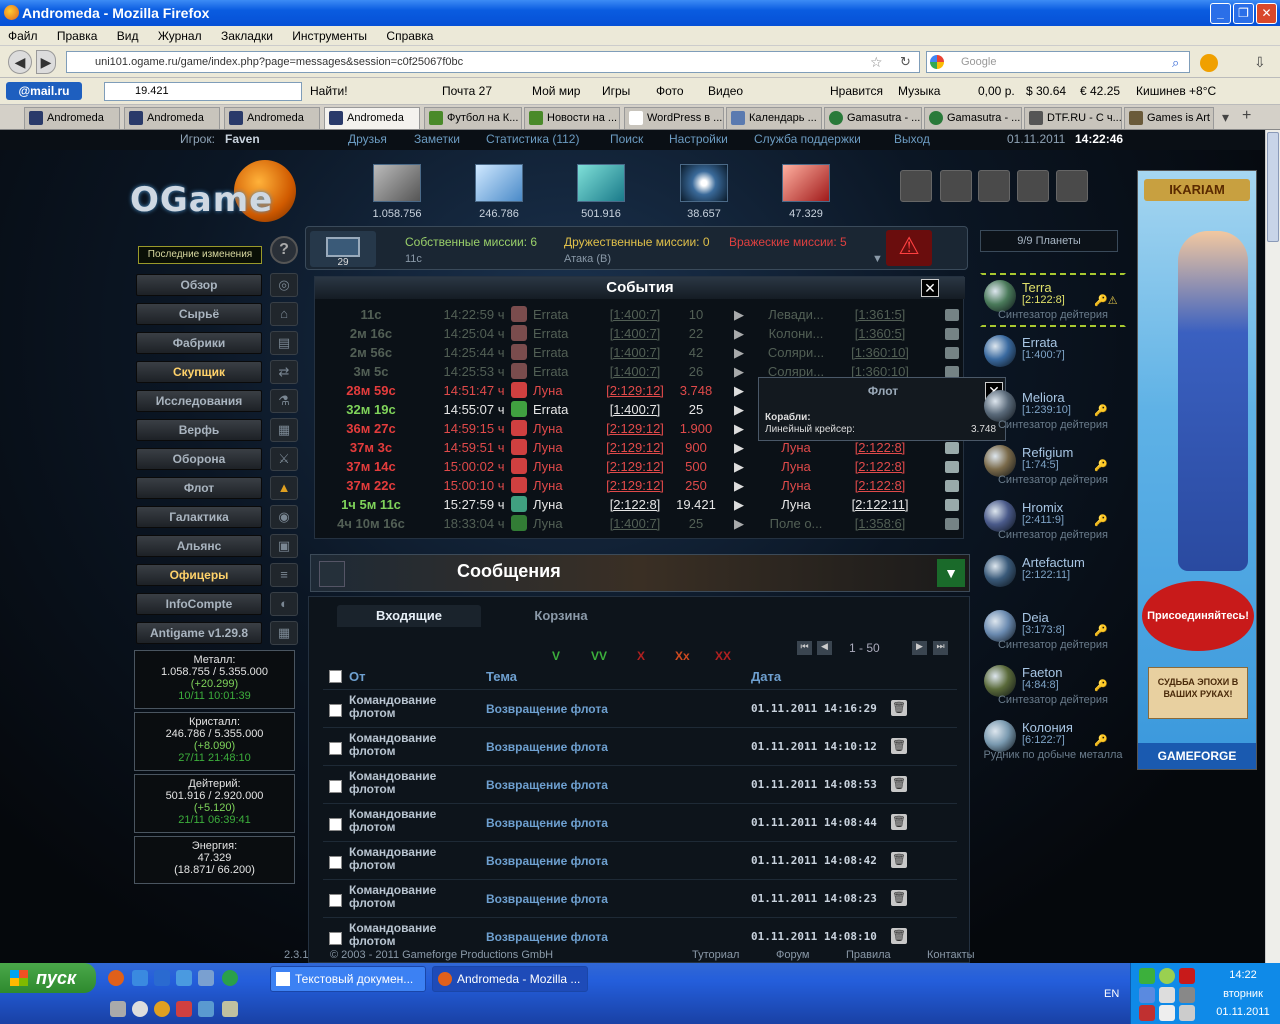 Image resolution: width=1280 pixels, height=1024 pixels. Describe the element at coordinates (467, 91) in the screenshot. I see `mailru-mail-link: Почта 27` at that location.